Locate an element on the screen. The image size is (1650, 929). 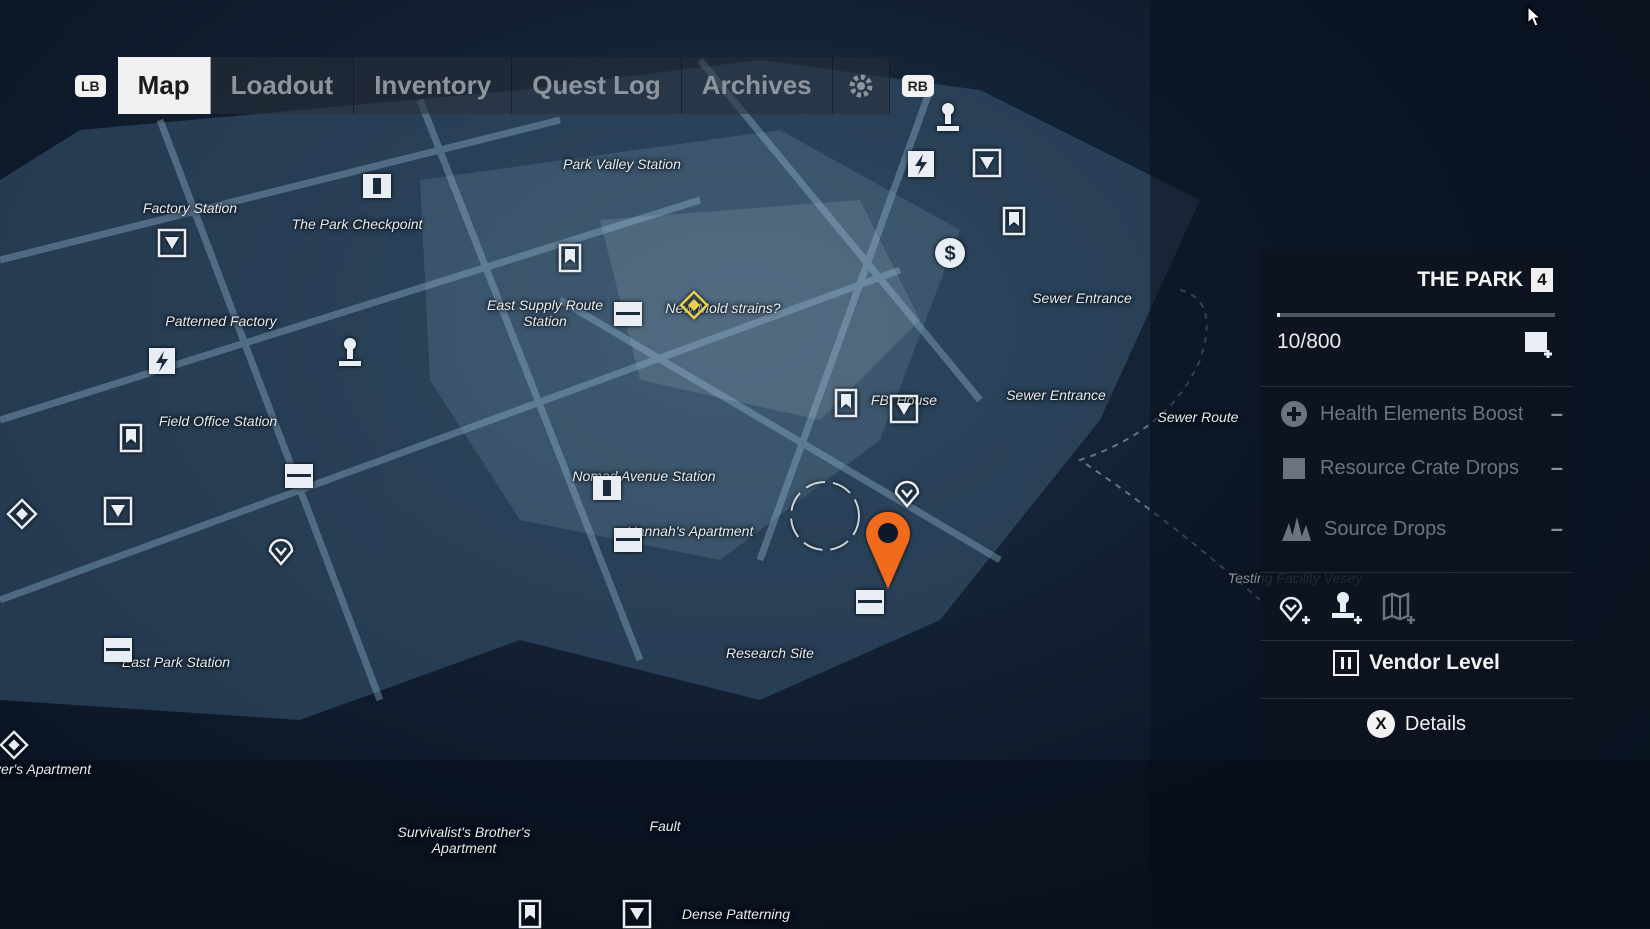
tab-archives: Archives is located at coordinates (757, 85).